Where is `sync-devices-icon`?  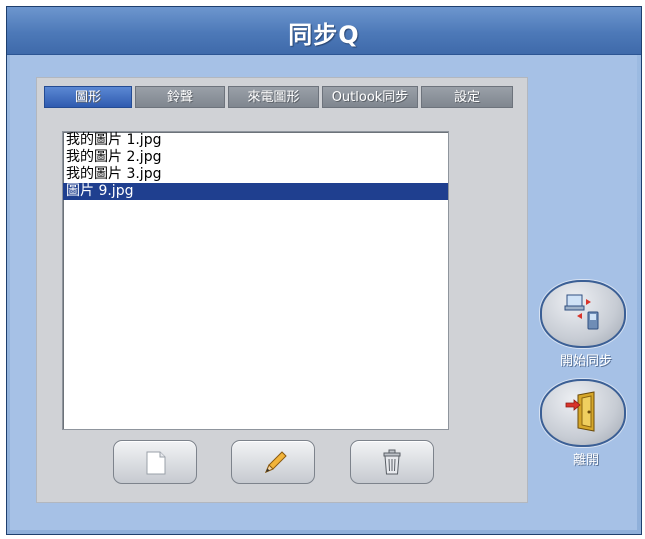 sync-devices-icon is located at coordinates (581, 312).